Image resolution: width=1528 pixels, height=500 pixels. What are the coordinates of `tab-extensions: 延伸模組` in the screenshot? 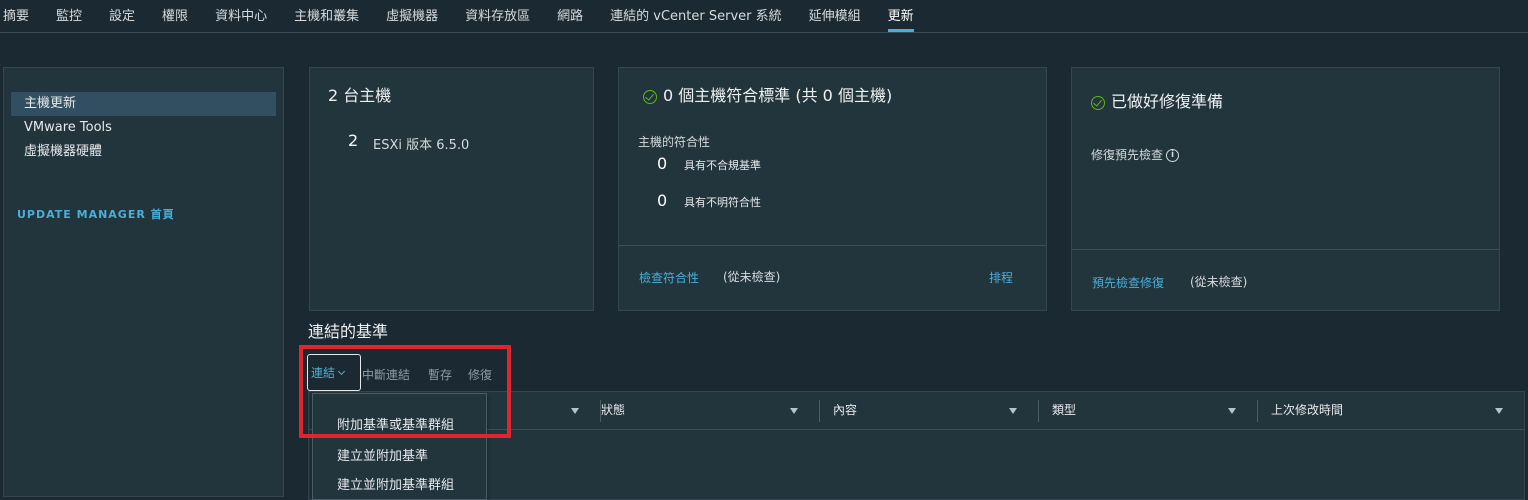 It's located at (835, 16).